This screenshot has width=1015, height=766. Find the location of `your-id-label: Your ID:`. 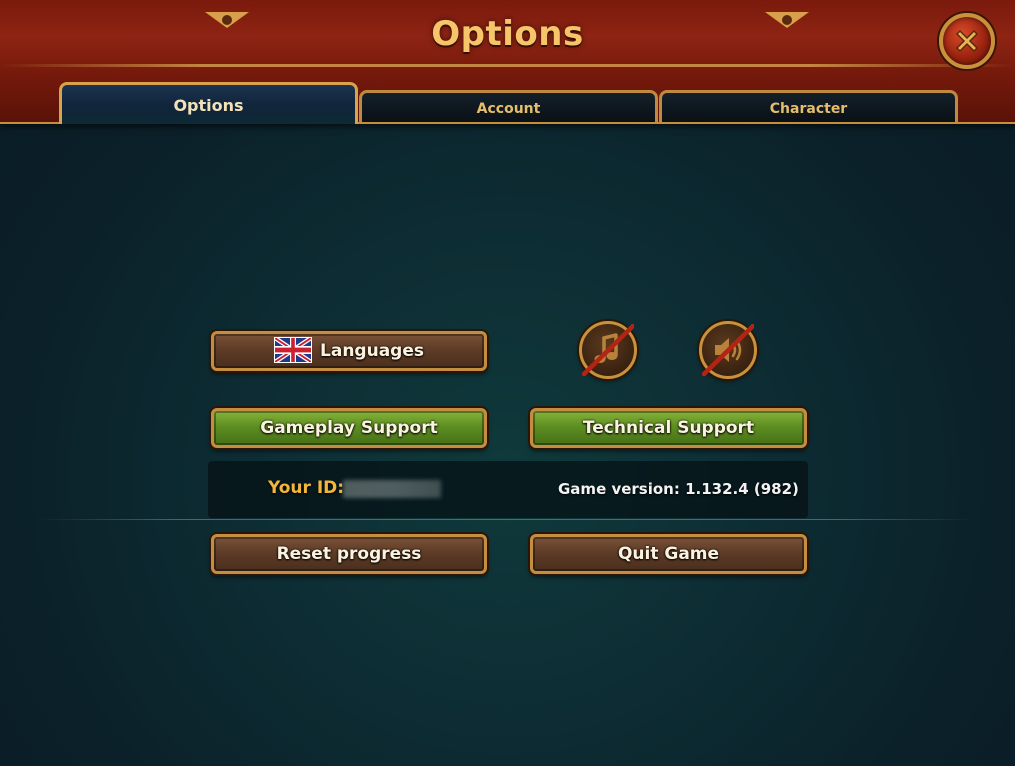

your-id-label: Your ID: is located at coordinates (306, 488).